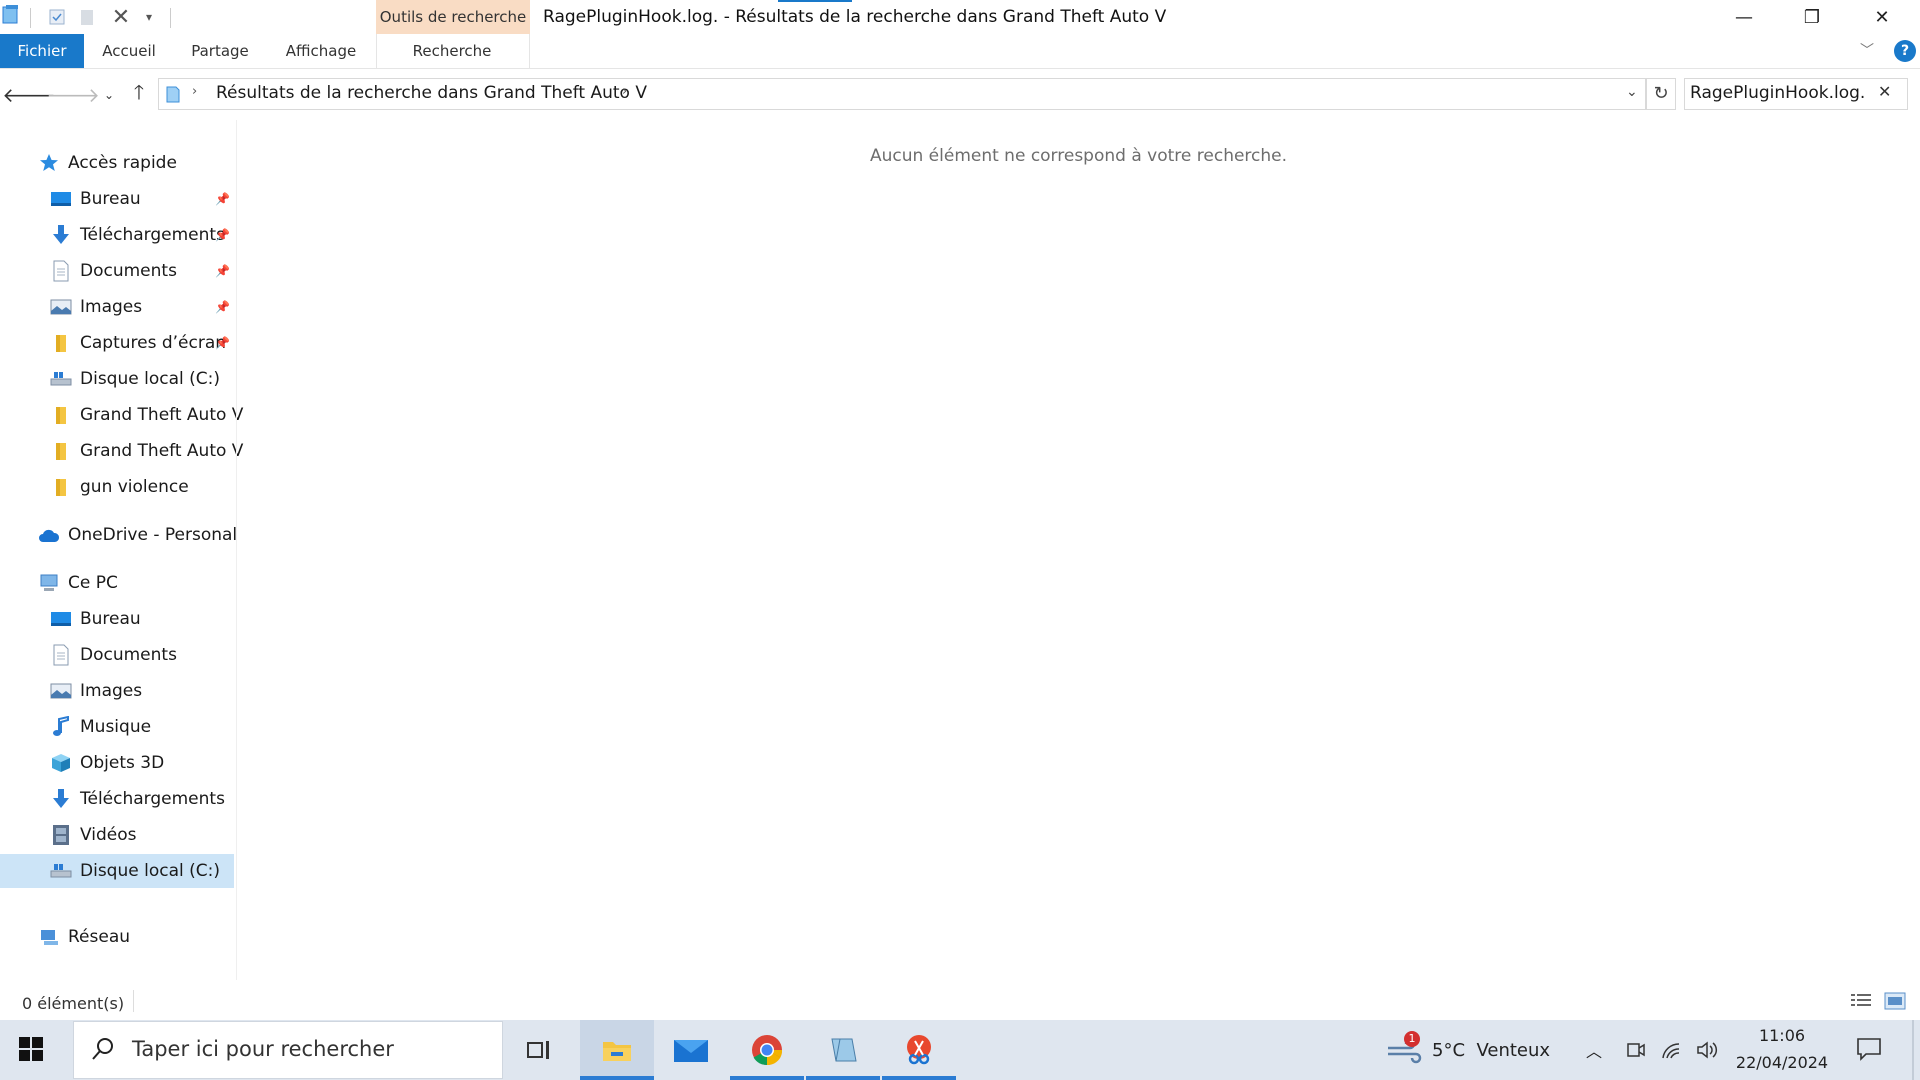 The image size is (1920, 1080). What do you see at coordinates (1913, 1050) in the screenshot?
I see `show-desktop-button` at bounding box center [1913, 1050].